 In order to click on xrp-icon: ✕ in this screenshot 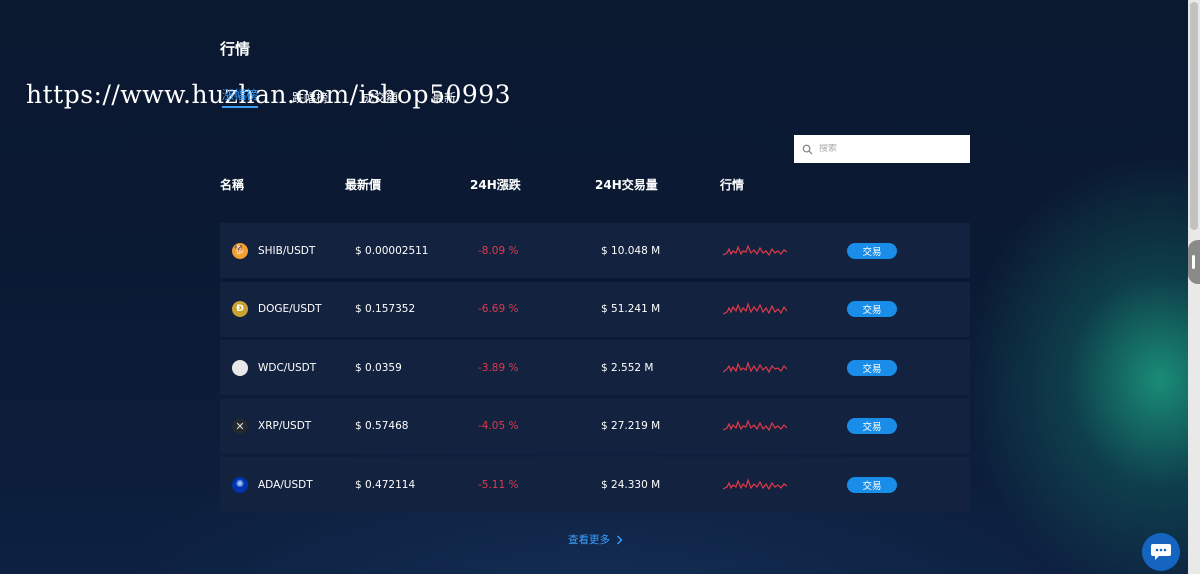, I will do `click(240, 426)`.